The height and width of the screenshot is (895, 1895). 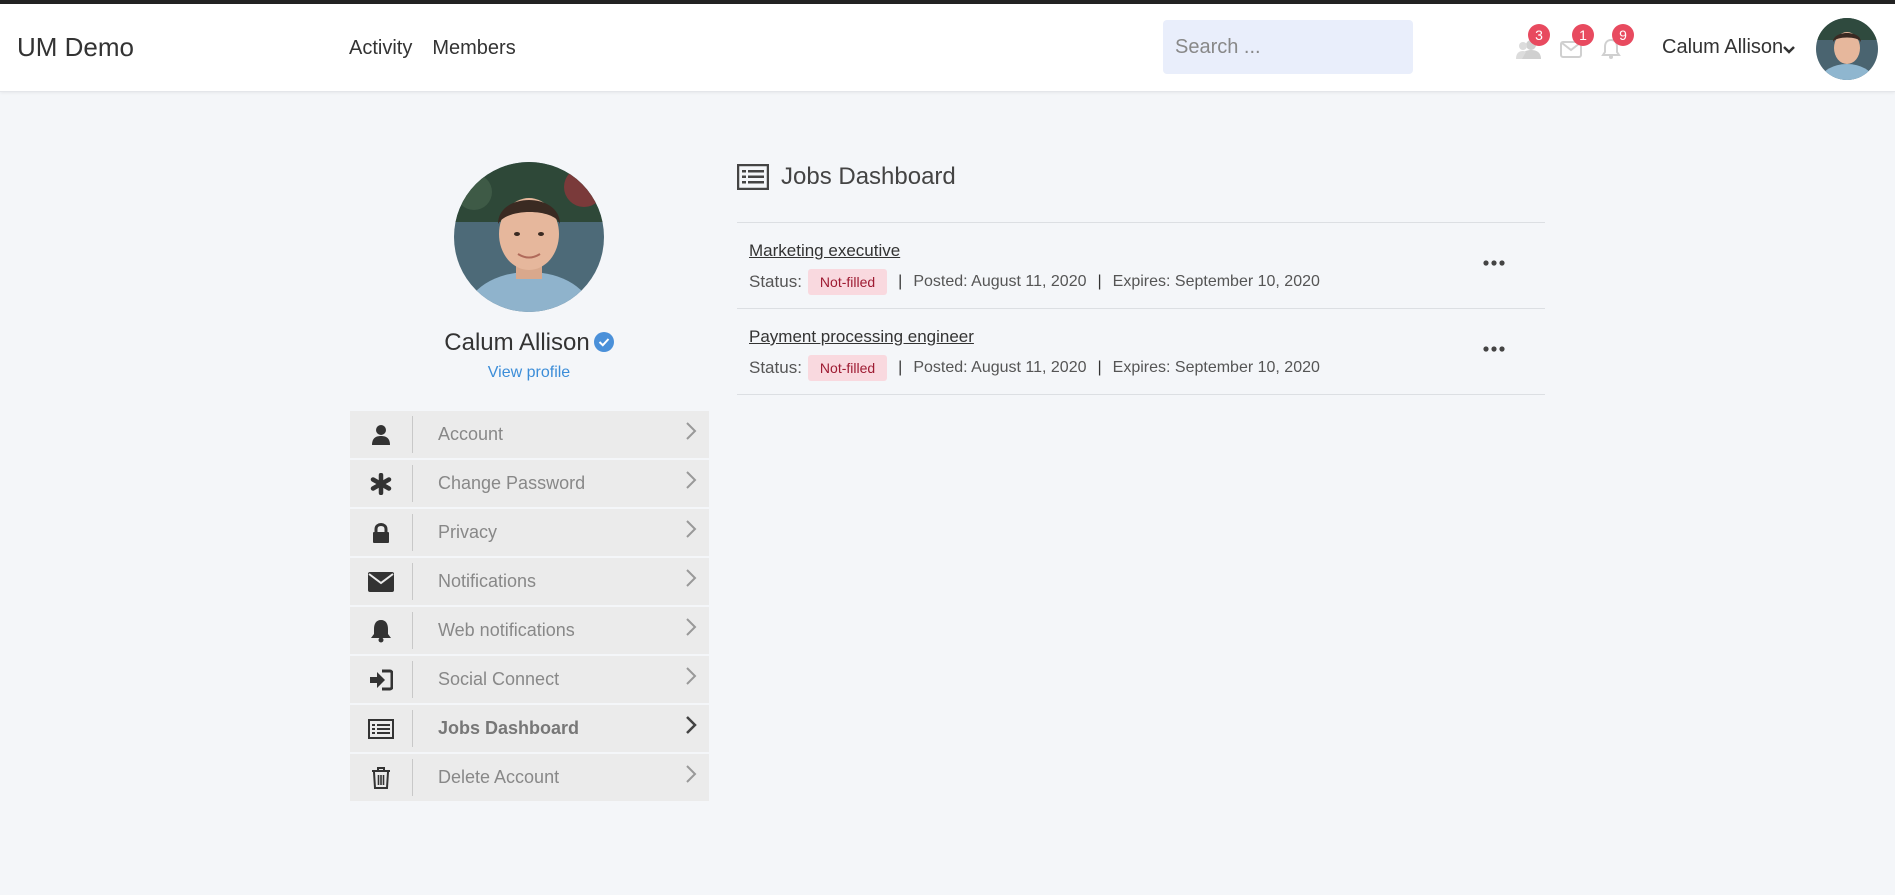 I want to click on user-menu-name: Calum Allison, so click(x=1722, y=47).